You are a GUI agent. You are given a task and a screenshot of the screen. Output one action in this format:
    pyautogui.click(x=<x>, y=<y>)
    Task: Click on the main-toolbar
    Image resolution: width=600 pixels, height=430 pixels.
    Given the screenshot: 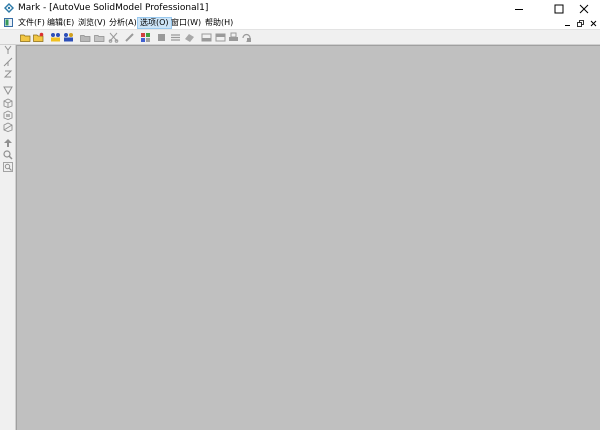 What is the action you would take?
    pyautogui.click(x=300, y=37)
    